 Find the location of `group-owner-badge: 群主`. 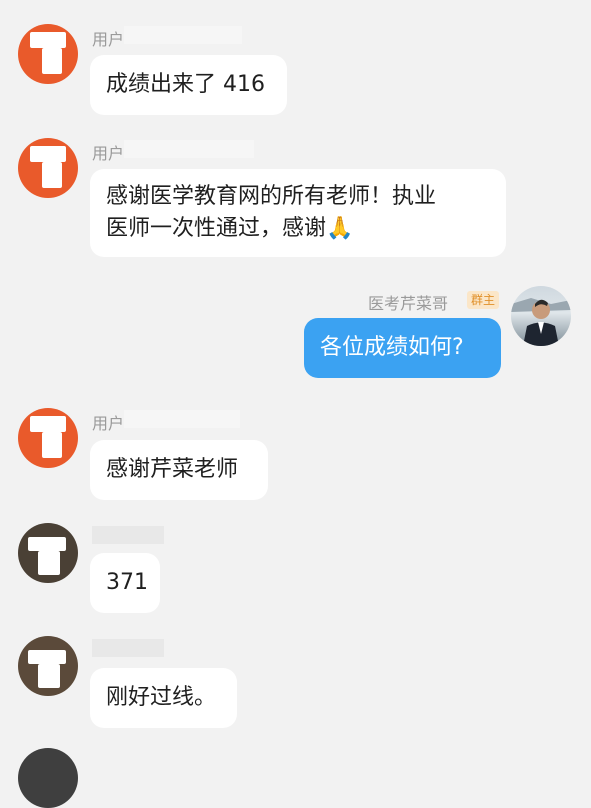

group-owner-badge: 群主 is located at coordinates (483, 300).